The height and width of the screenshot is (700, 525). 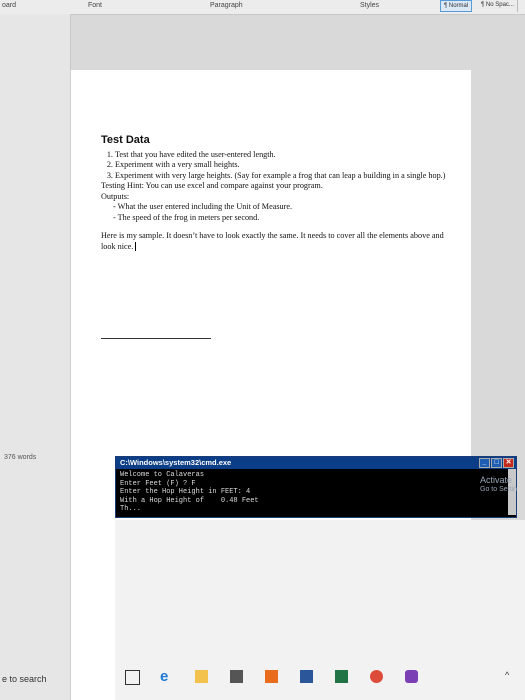 What do you see at coordinates (411, 676) in the screenshot?
I see `onenote-icon` at bounding box center [411, 676].